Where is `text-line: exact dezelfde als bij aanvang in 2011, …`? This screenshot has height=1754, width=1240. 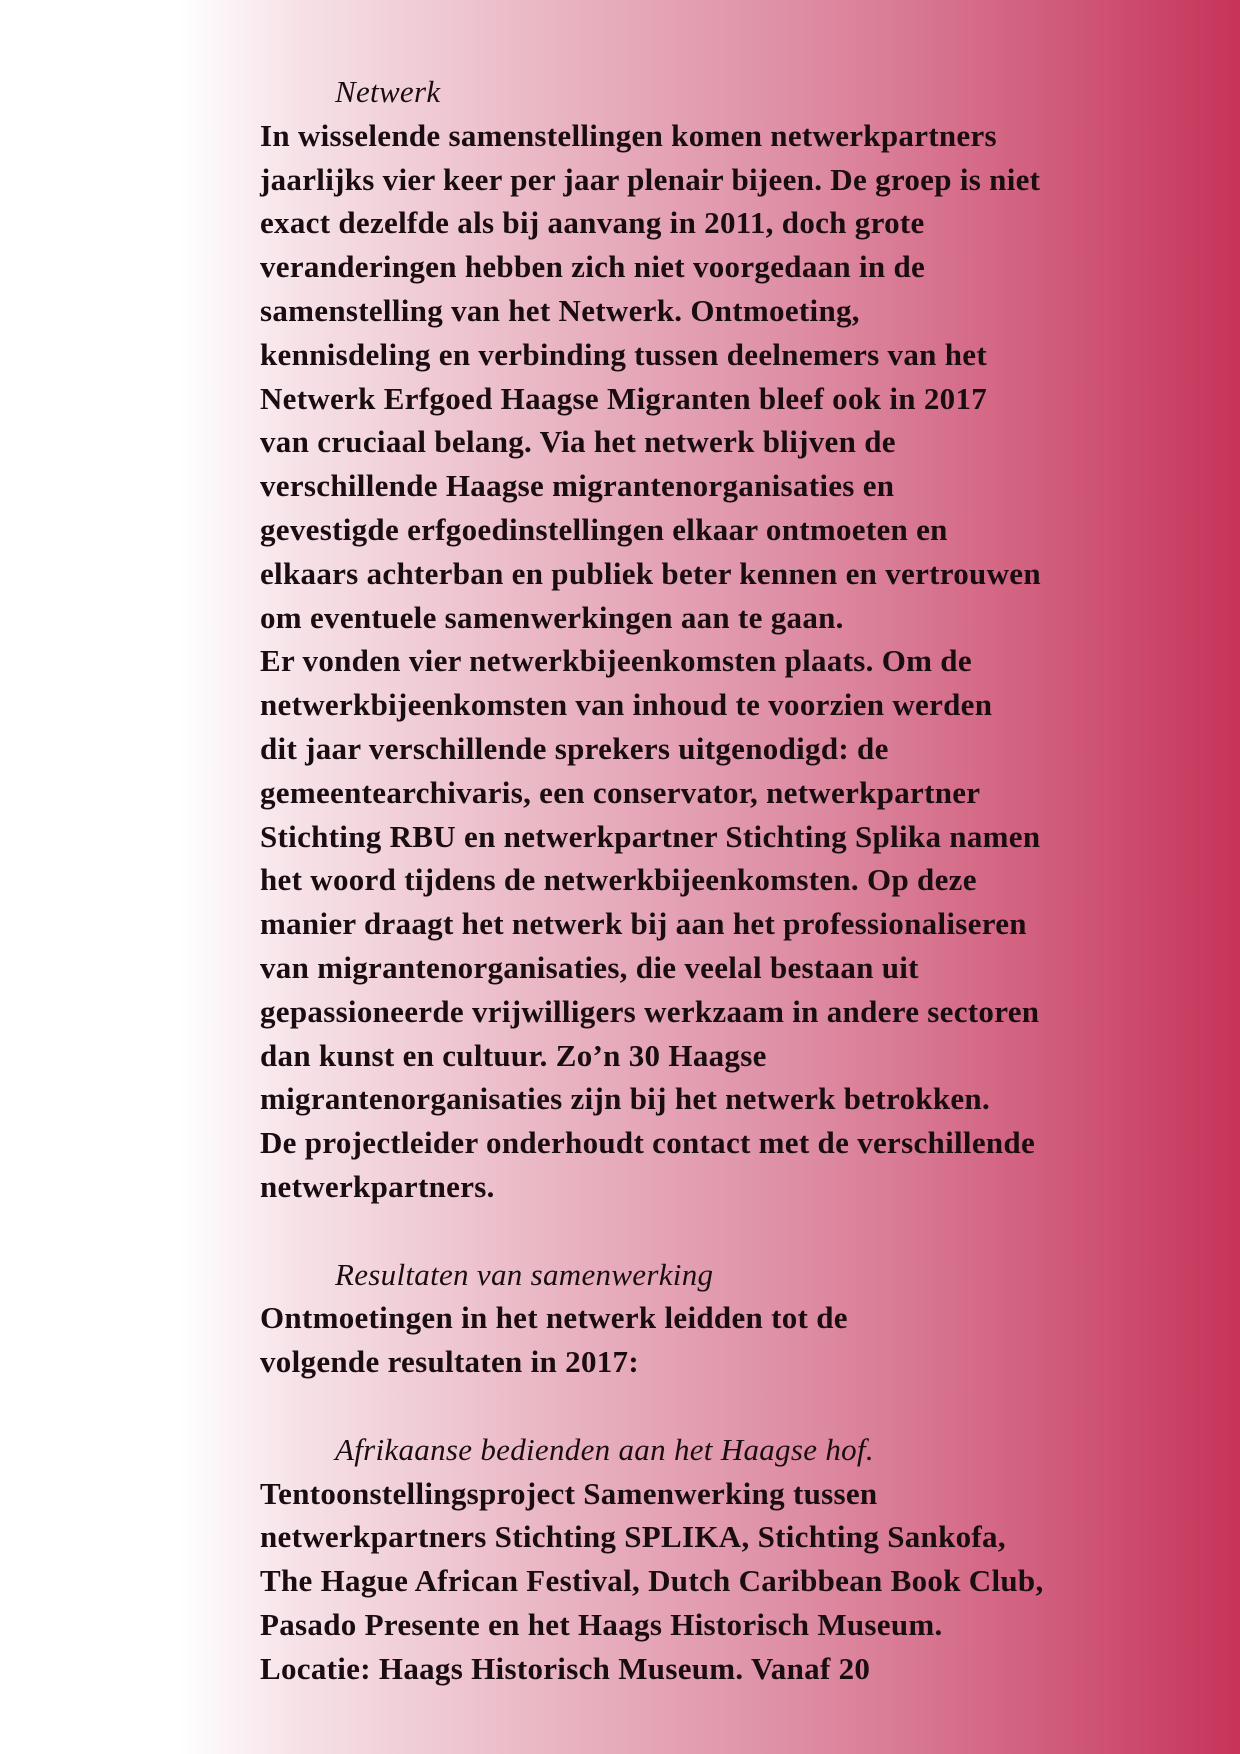
text-line: exact dezelfde als bij aanvang in 2011, … is located at coordinates (592, 223).